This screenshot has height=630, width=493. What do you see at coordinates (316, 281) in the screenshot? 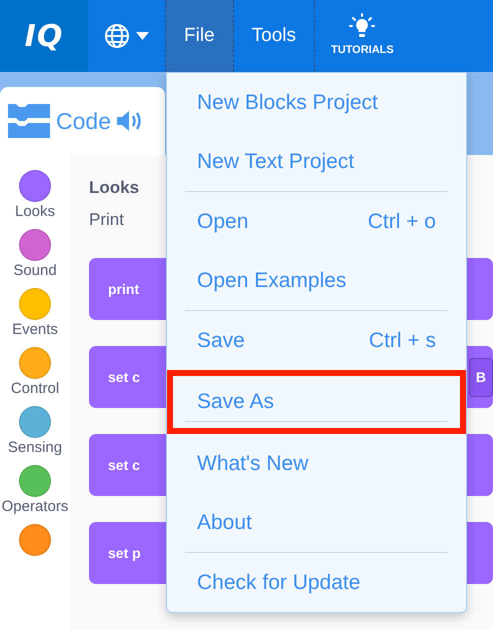
I see `menu-item: Open Examples` at bounding box center [316, 281].